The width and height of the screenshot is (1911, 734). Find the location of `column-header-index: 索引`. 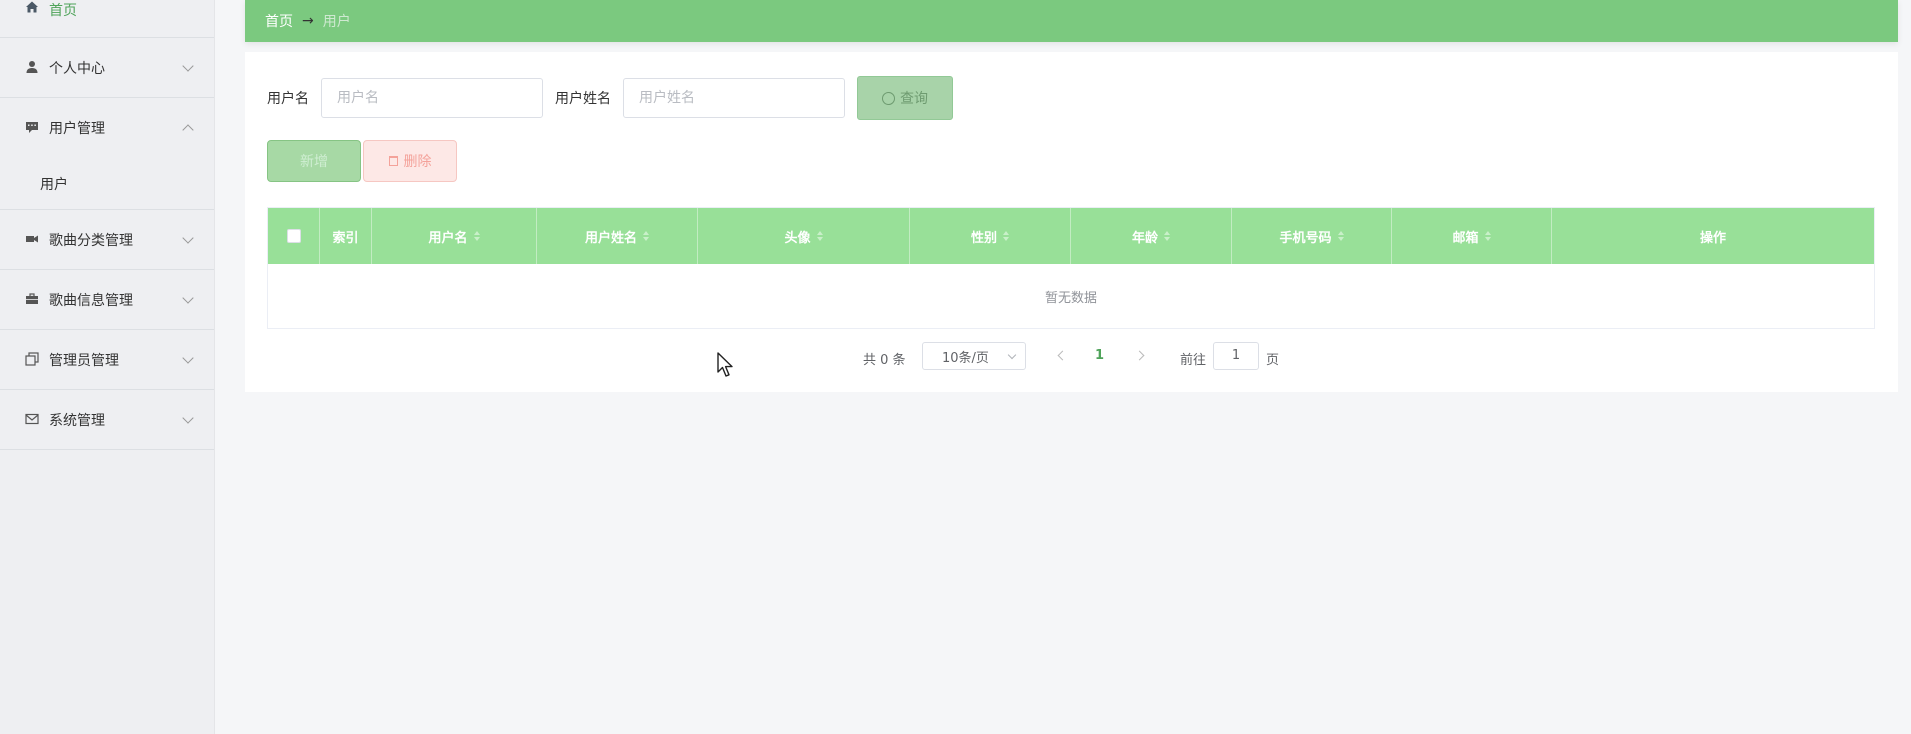

column-header-index: 索引 is located at coordinates (346, 236).